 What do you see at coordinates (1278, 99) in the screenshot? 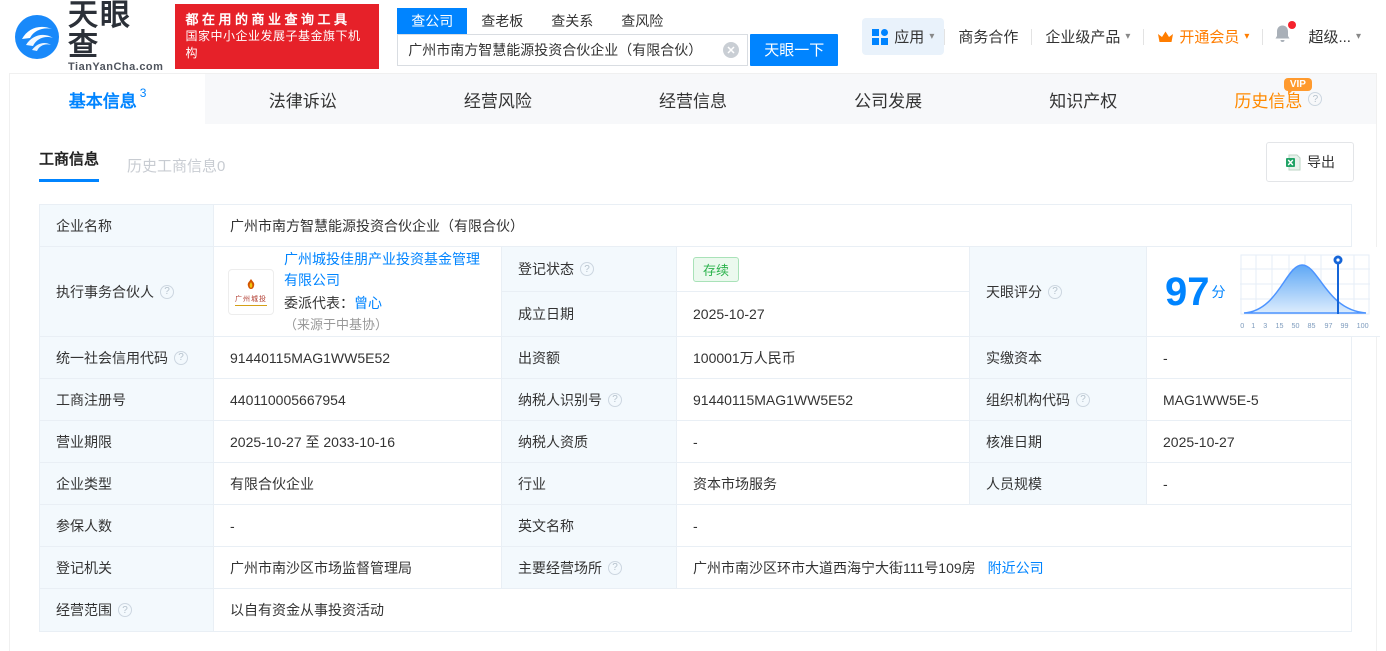
I see `tab-history-info: 历史信息 ? VIP` at bounding box center [1278, 99].